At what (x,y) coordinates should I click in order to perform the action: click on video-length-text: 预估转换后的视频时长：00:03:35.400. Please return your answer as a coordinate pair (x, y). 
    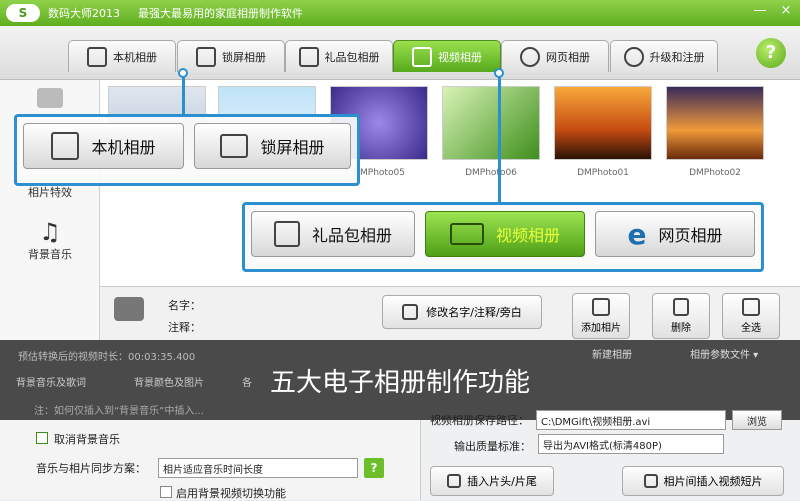
    Looking at the image, I should click on (107, 357).